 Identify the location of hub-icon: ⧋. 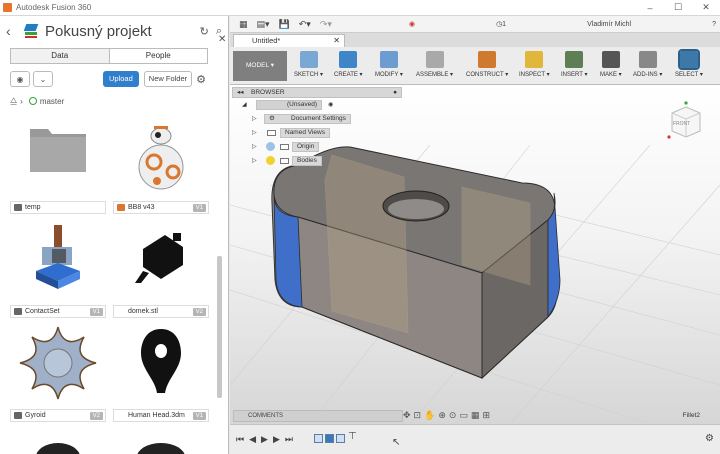
(13, 101).